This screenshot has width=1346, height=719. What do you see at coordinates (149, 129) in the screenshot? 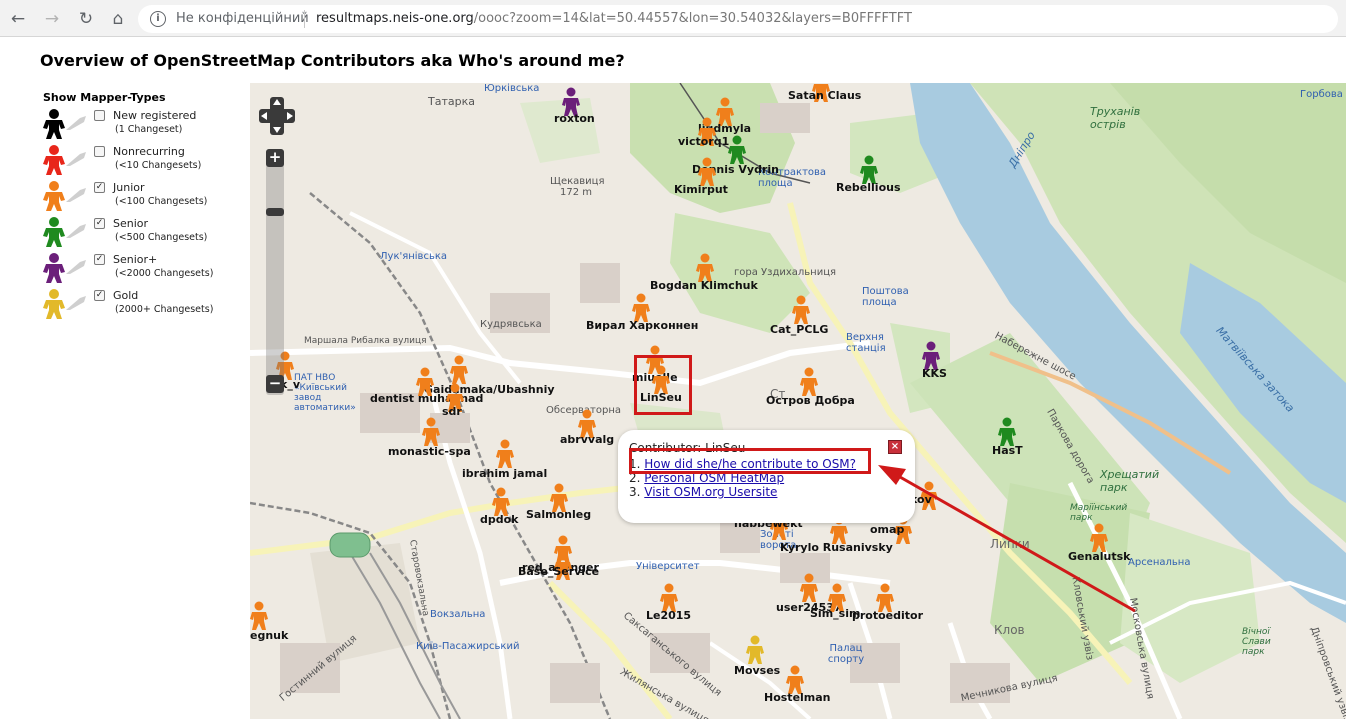
I see `legend-sublabel: (1 Changeset)` at bounding box center [149, 129].